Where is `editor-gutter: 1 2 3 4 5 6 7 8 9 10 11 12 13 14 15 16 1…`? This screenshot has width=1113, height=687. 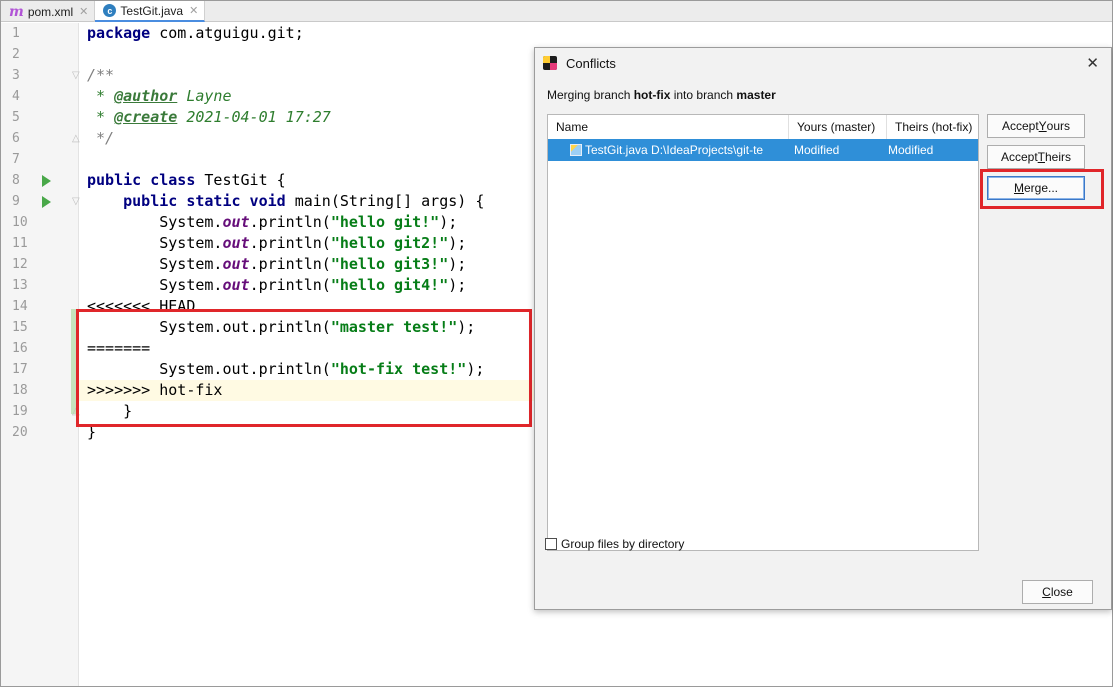
editor-gutter: 1 2 3 4 5 6 7 8 9 10 11 12 13 14 15 16 1… is located at coordinates (40, 354).